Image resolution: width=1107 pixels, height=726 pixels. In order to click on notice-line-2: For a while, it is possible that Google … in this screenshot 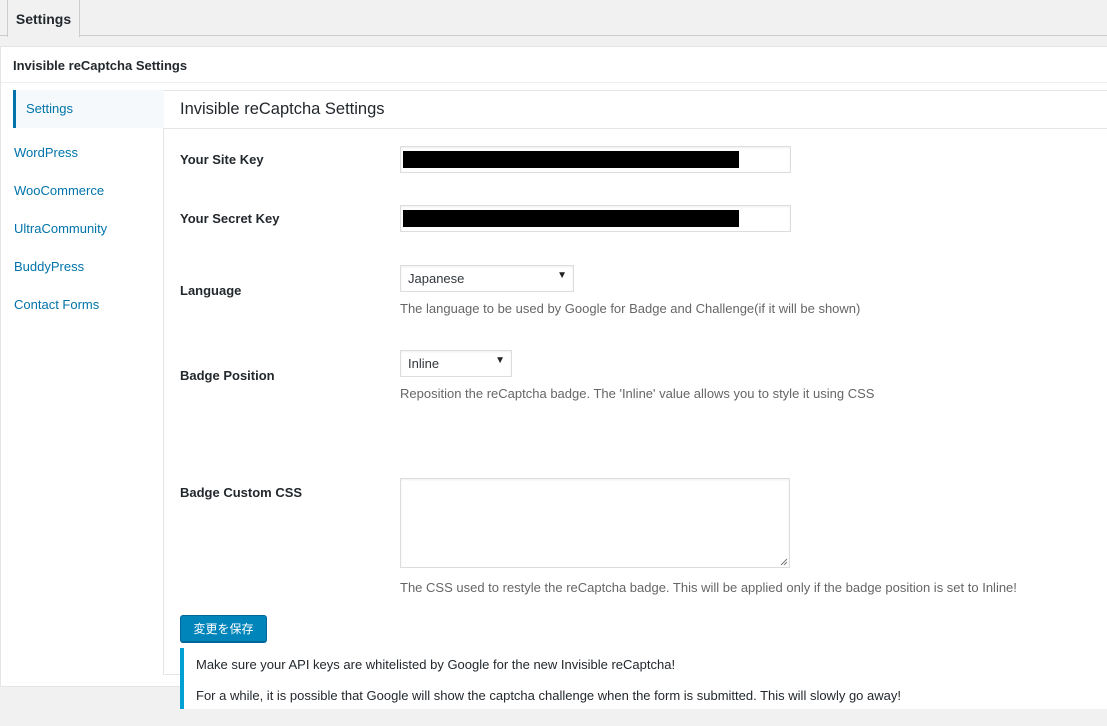, I will do `click(548, 695)`.